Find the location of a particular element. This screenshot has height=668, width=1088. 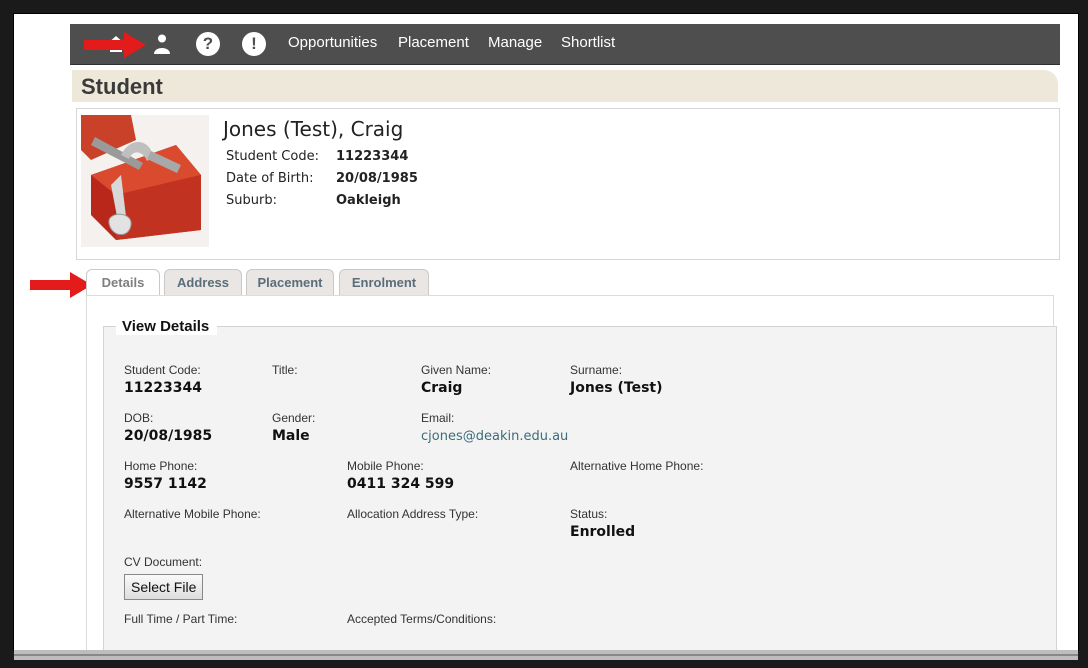

given-name-value: Craig is located at coordinates (442, 388).